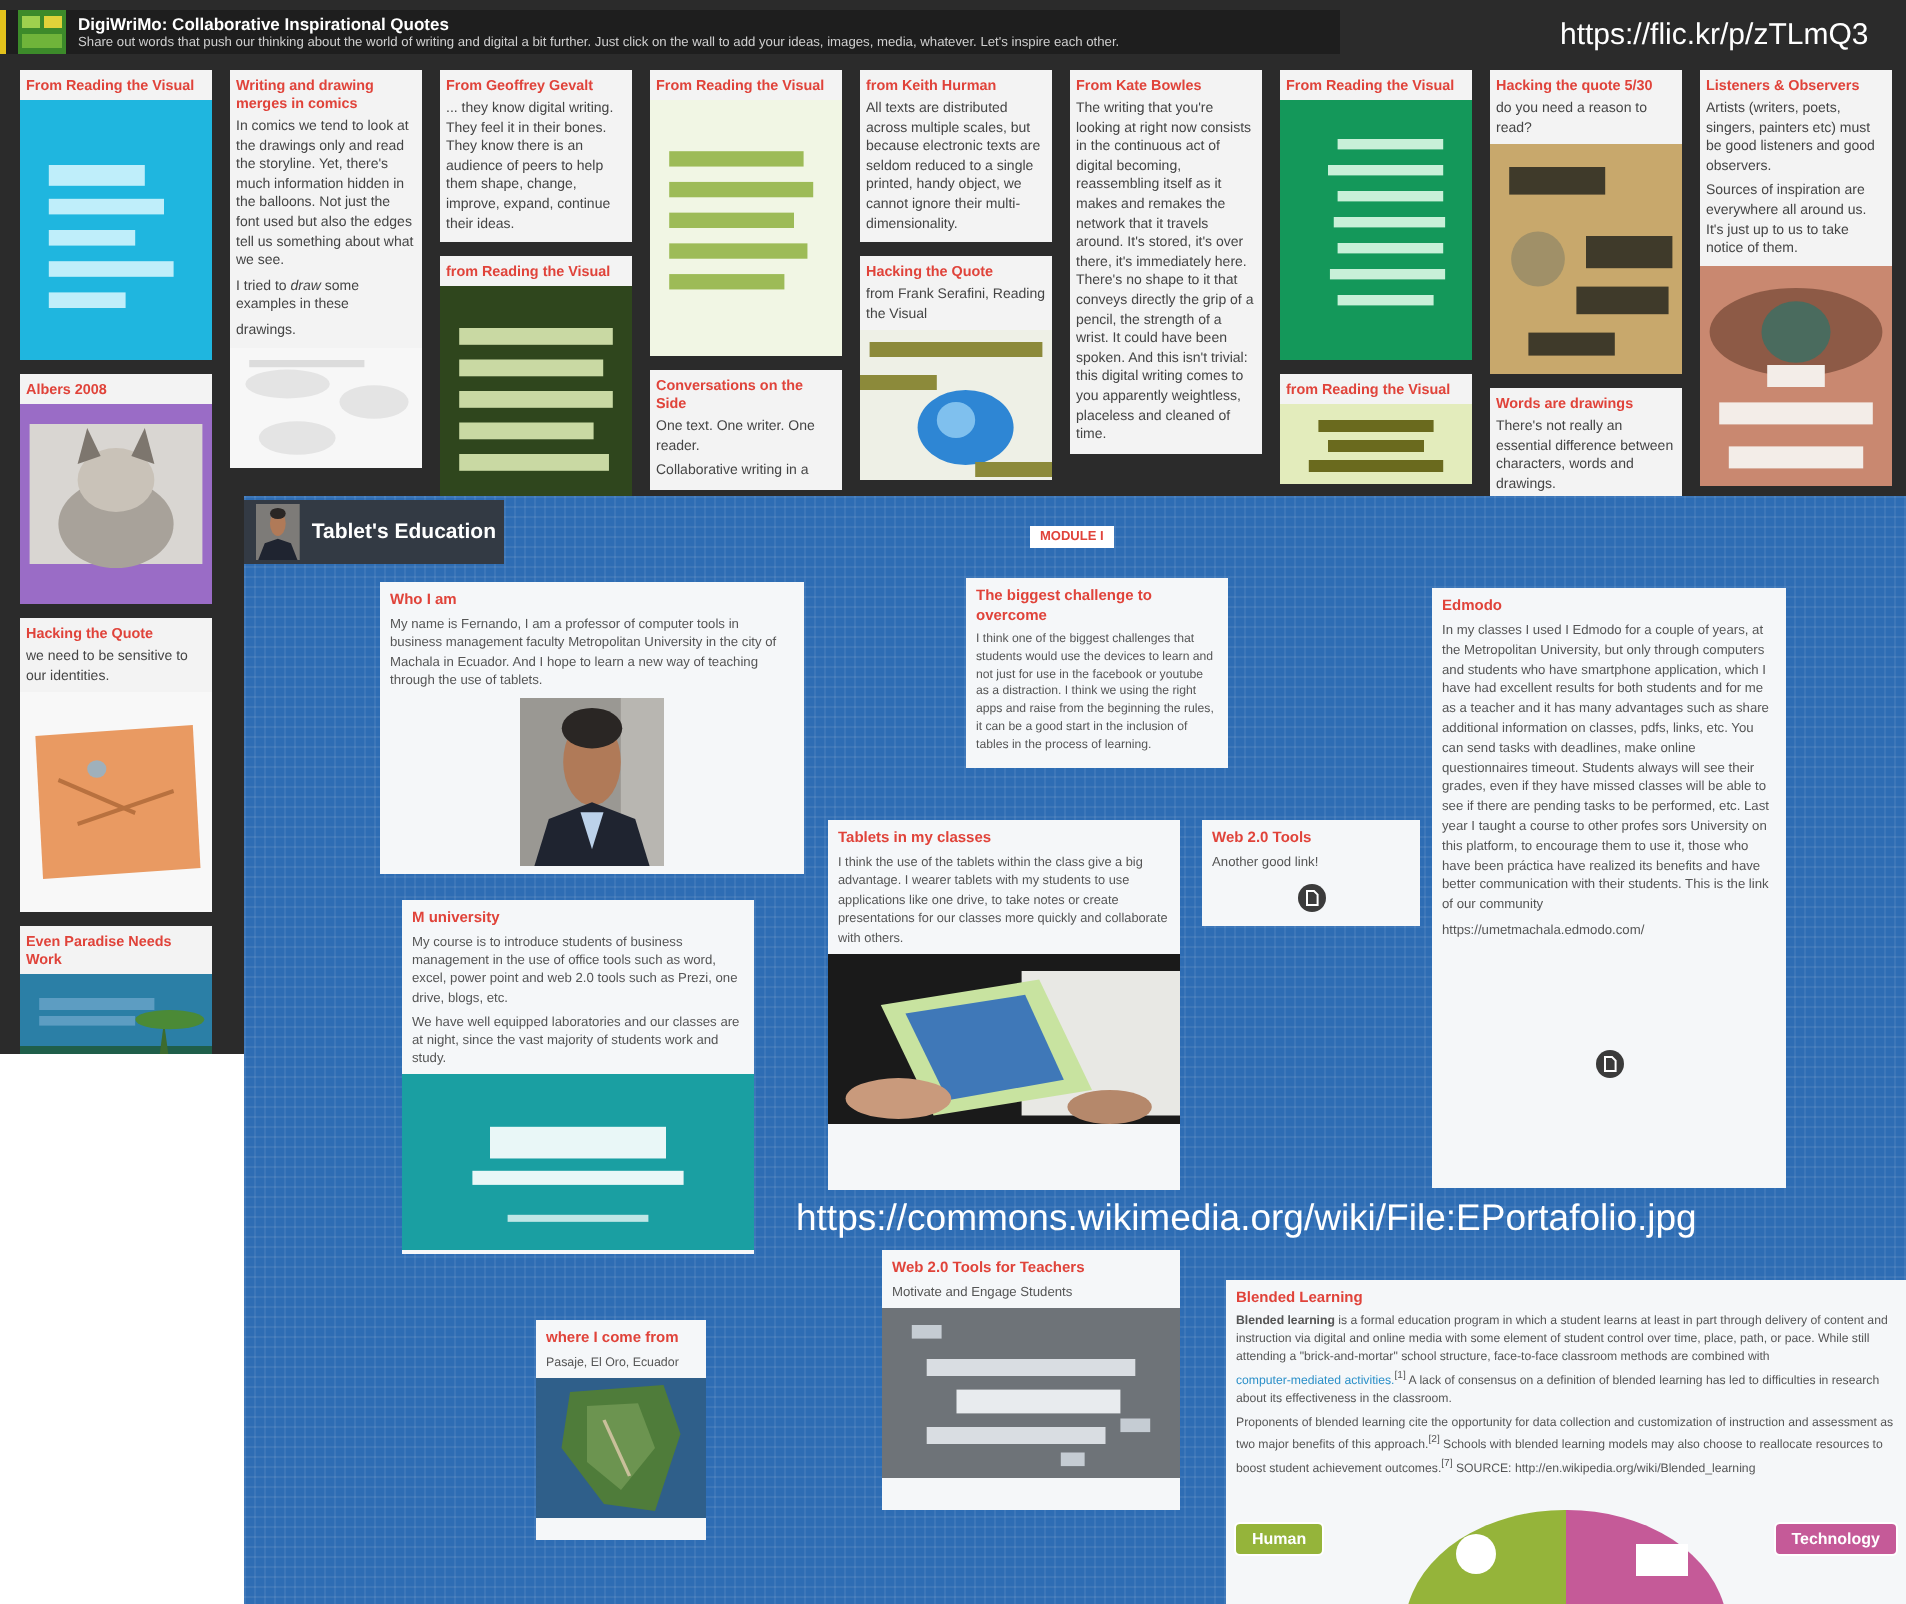  What do you see at coordinates (264, 24) in the screenshot?
I see `wall-title: DigiWriMo: Collaborative Inspirational Quotes` at bounding box center [264, 24].